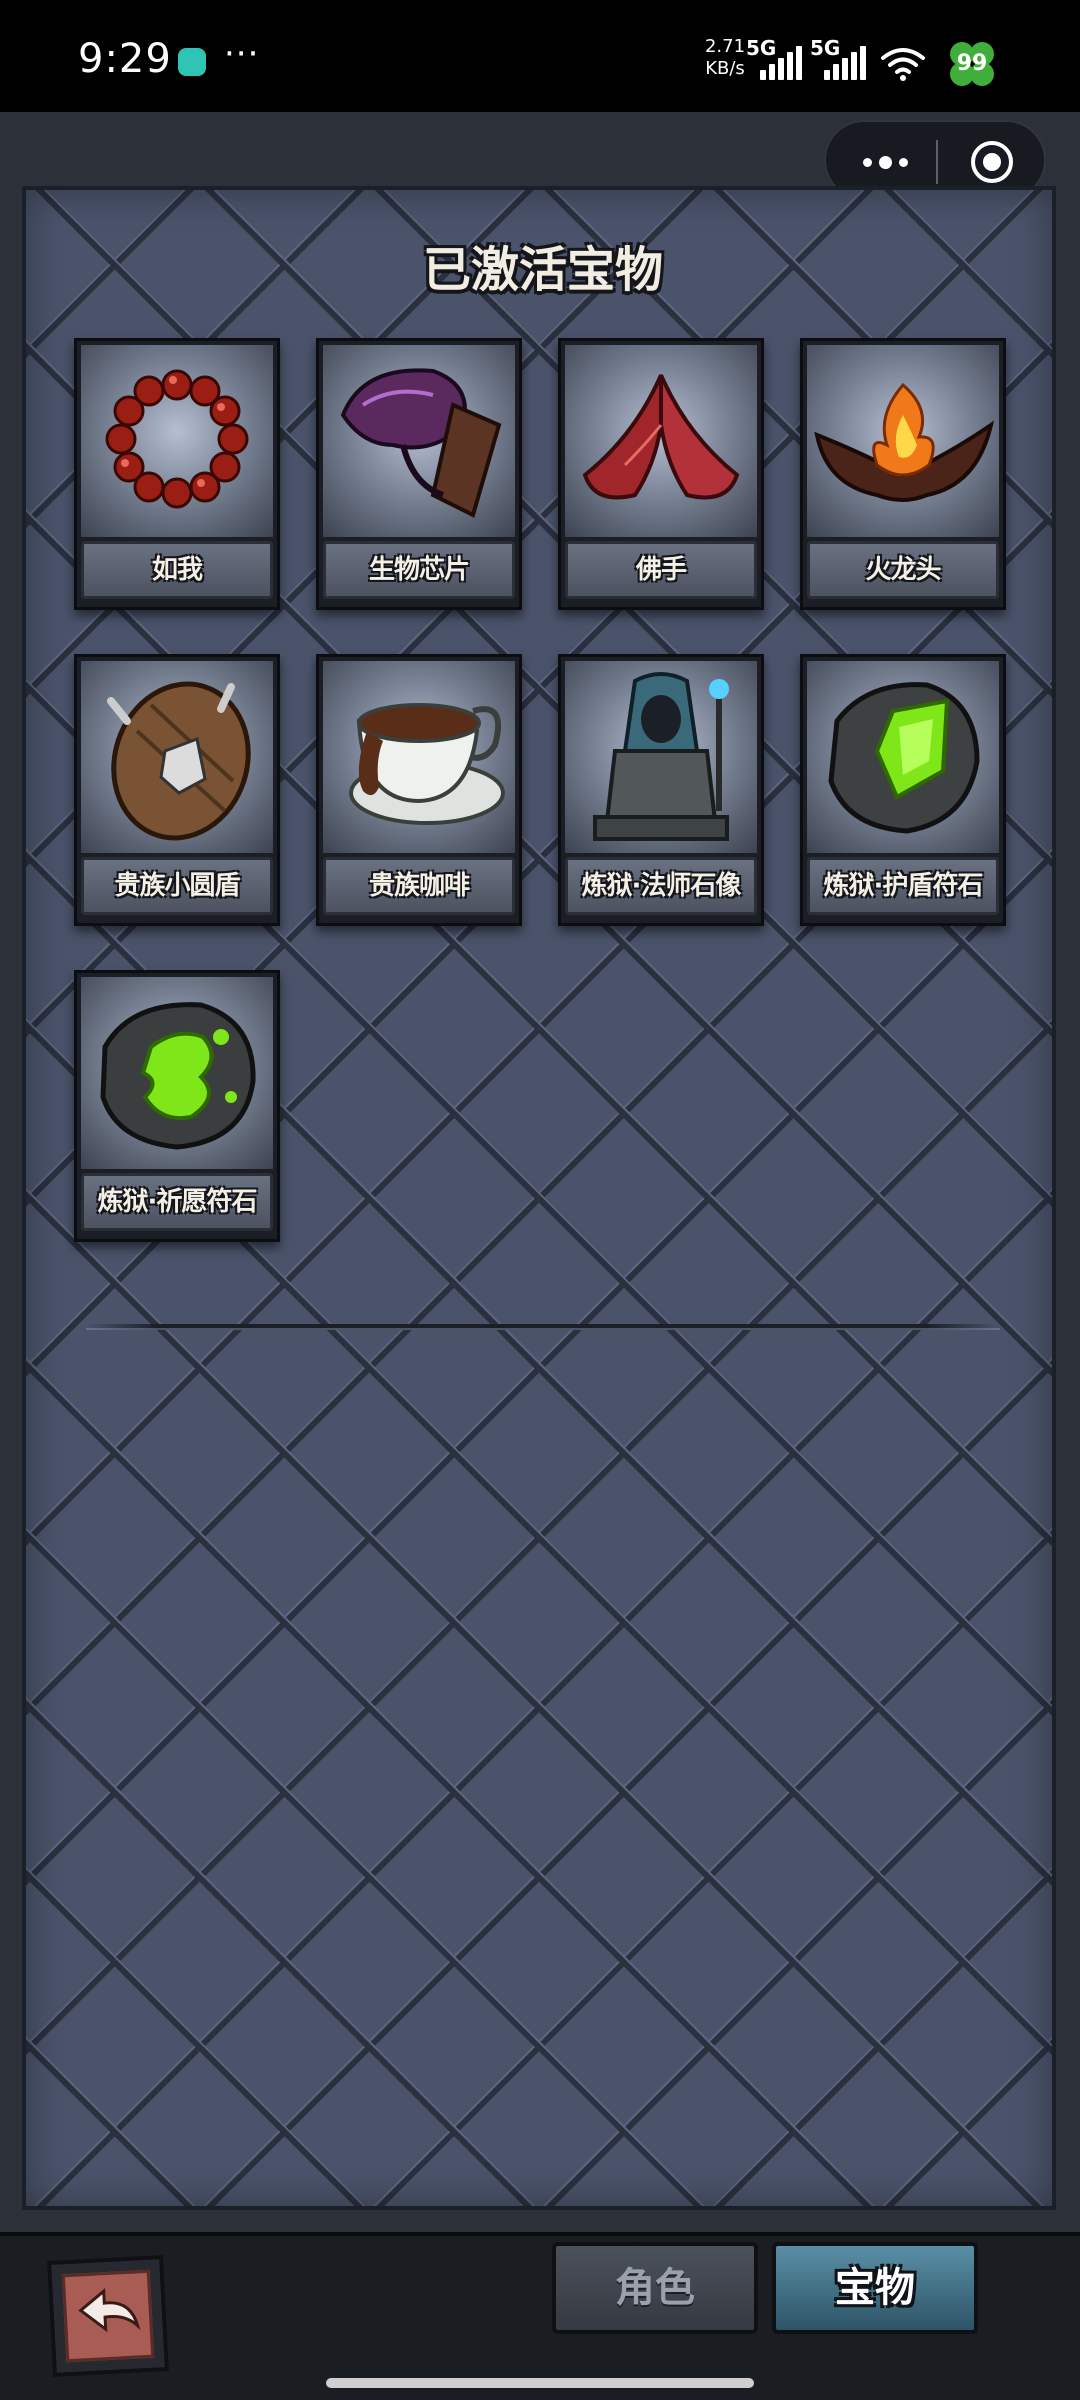 The image size is (1080, 2400). Describe the element at coordinates (540, 2316) in the screenshot. I see `bottom-nav: 角色 宝物` at that location.